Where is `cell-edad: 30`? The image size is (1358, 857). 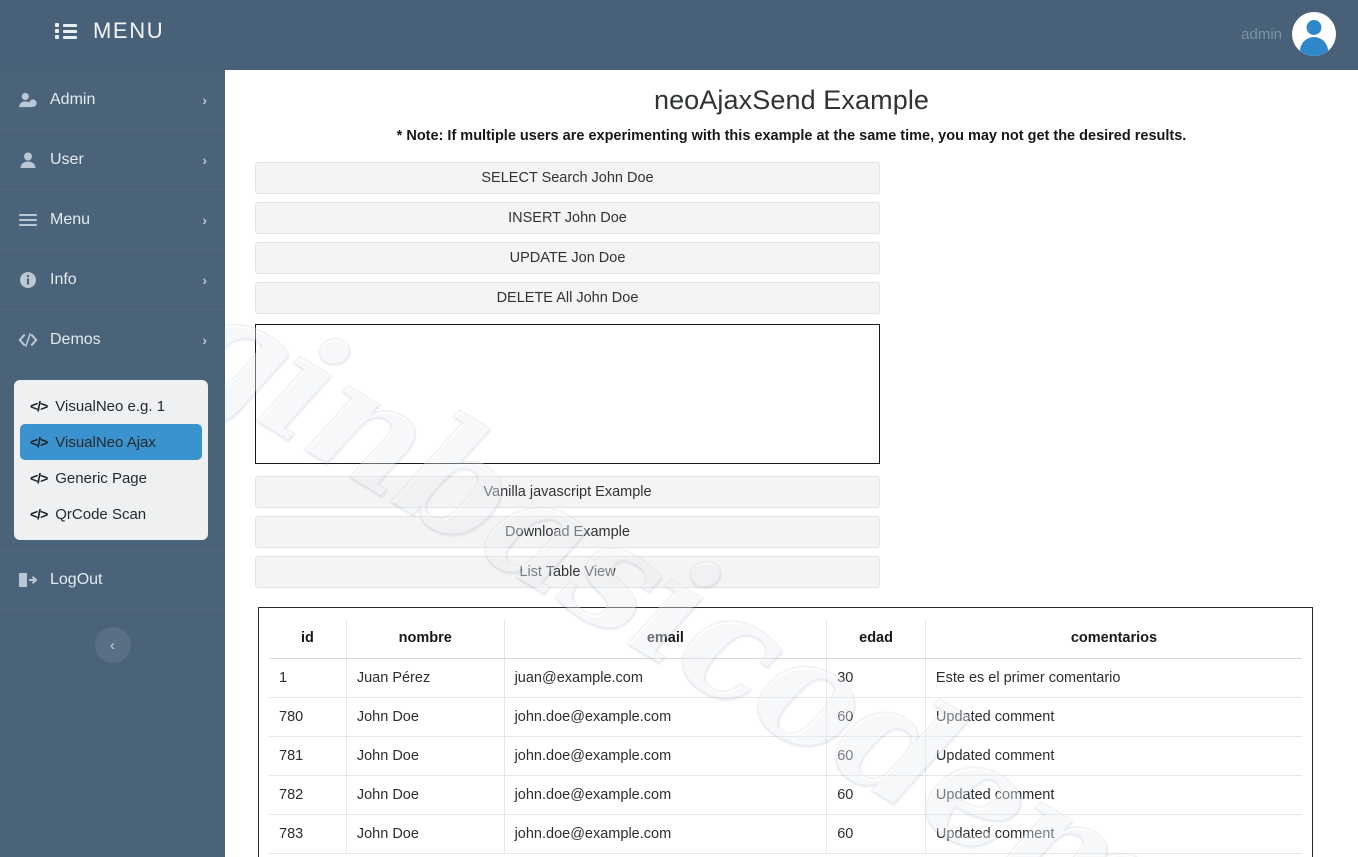
cell-edad: 30 is located at coordinates (876, 678).